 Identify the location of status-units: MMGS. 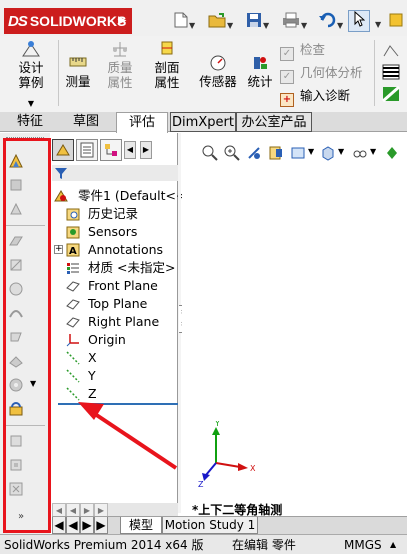
(363, 544).